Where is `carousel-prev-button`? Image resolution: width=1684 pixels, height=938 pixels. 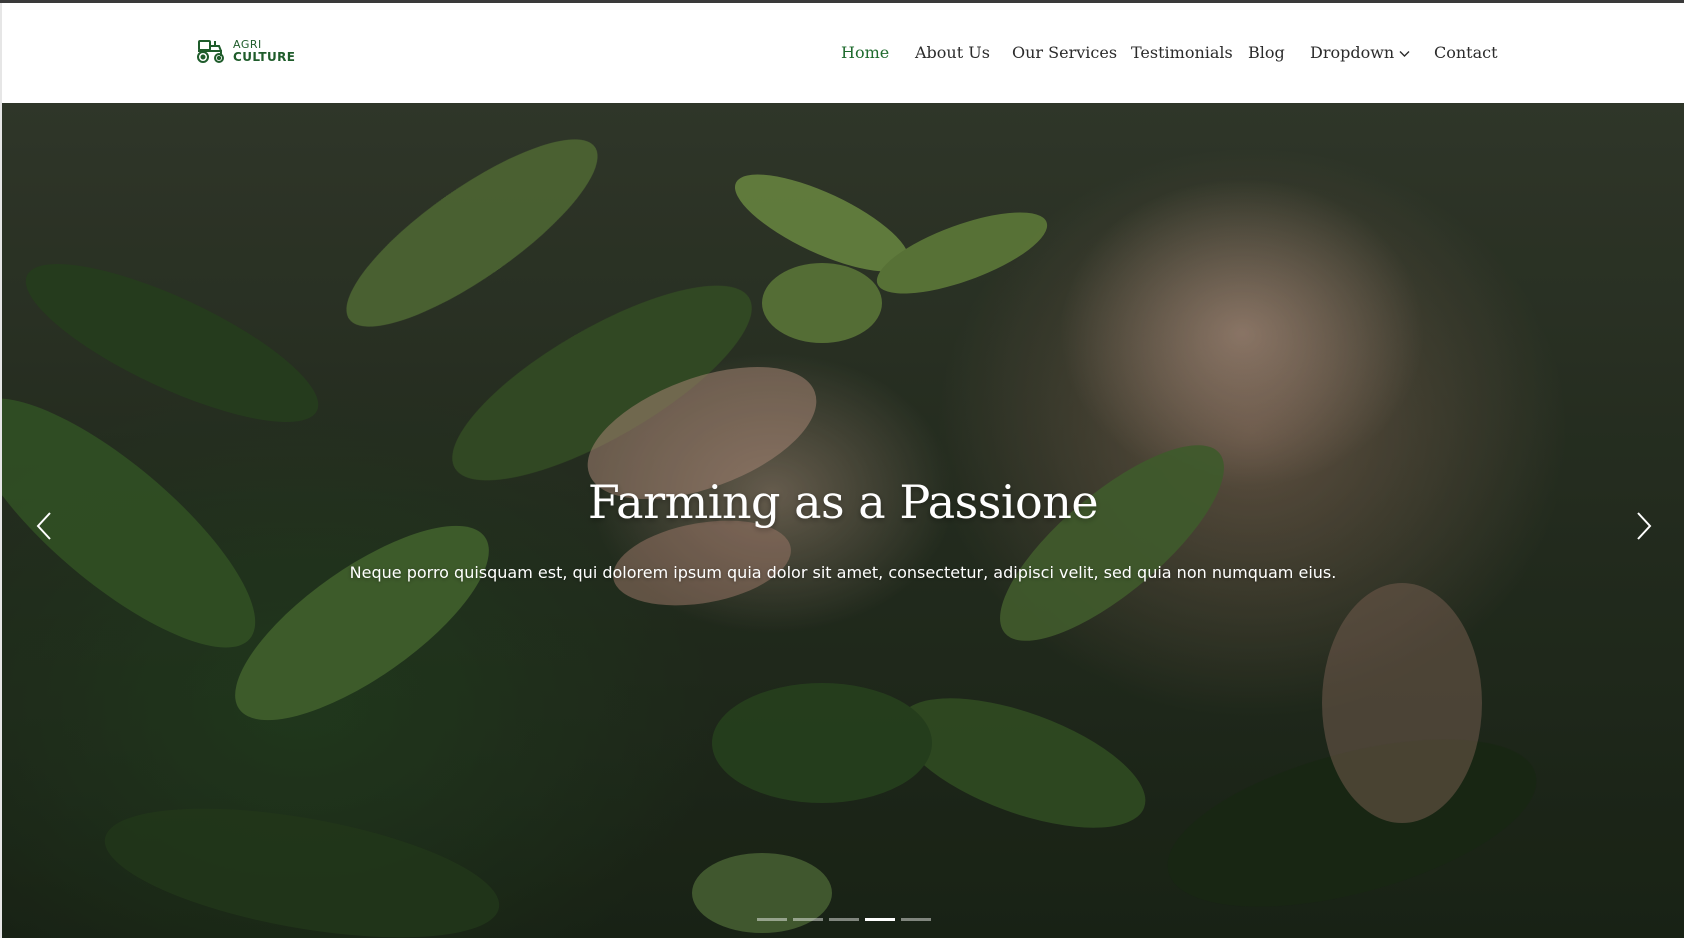
carousel-prev-button is located at coordinates (44, 528).